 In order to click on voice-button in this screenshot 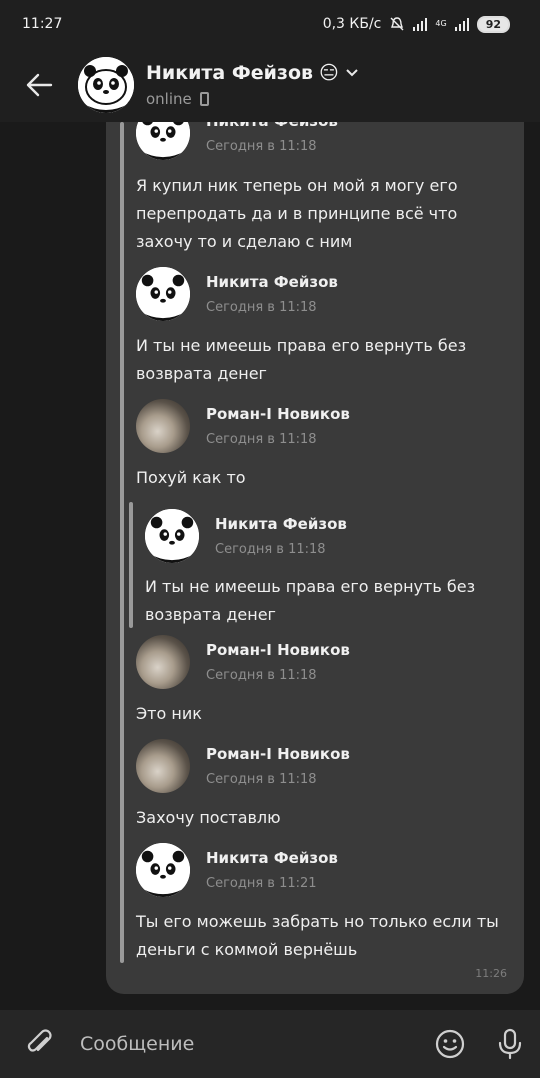, I will do `click(510, 1044)`.